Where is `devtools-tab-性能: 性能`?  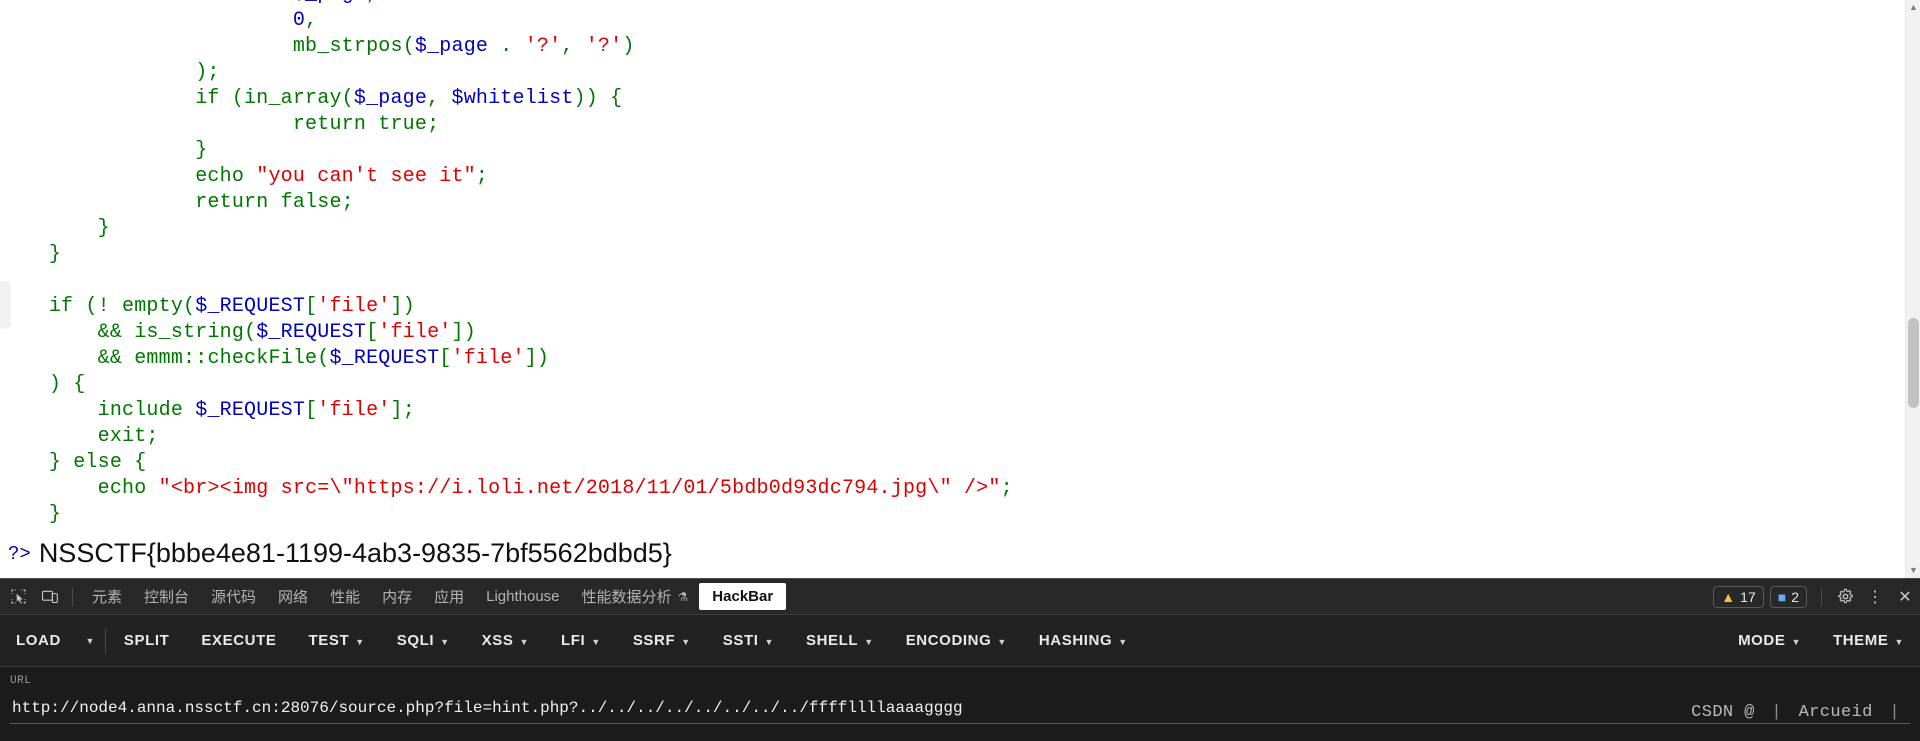
devtools-tab-性能: 性能 is located at coordinates (345, 597).